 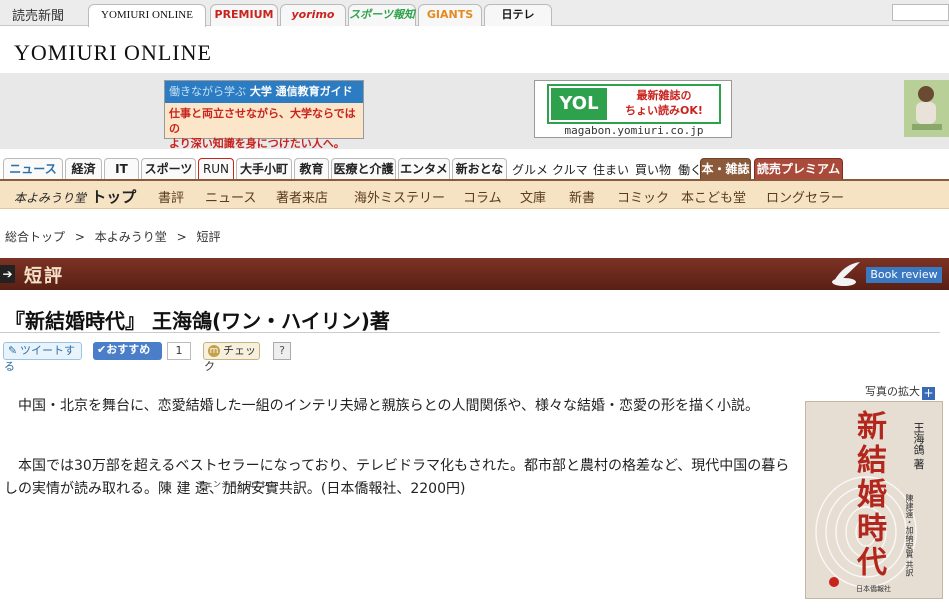 I want to click on crumb-sep-1: >, so click(x=79, y=237).